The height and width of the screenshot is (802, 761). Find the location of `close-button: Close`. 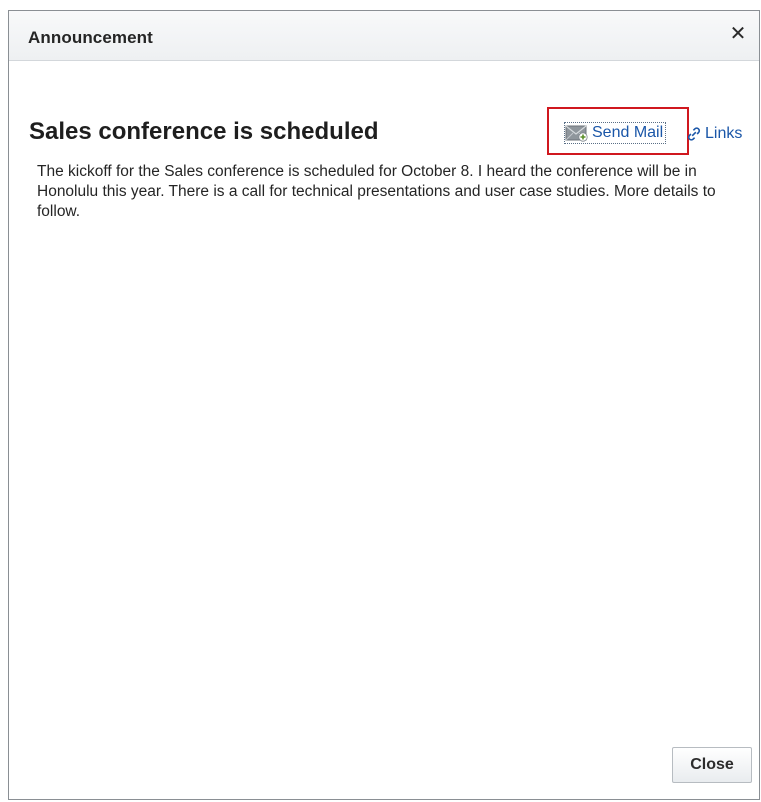

close-button: Close is located at coordinates (712, 765).